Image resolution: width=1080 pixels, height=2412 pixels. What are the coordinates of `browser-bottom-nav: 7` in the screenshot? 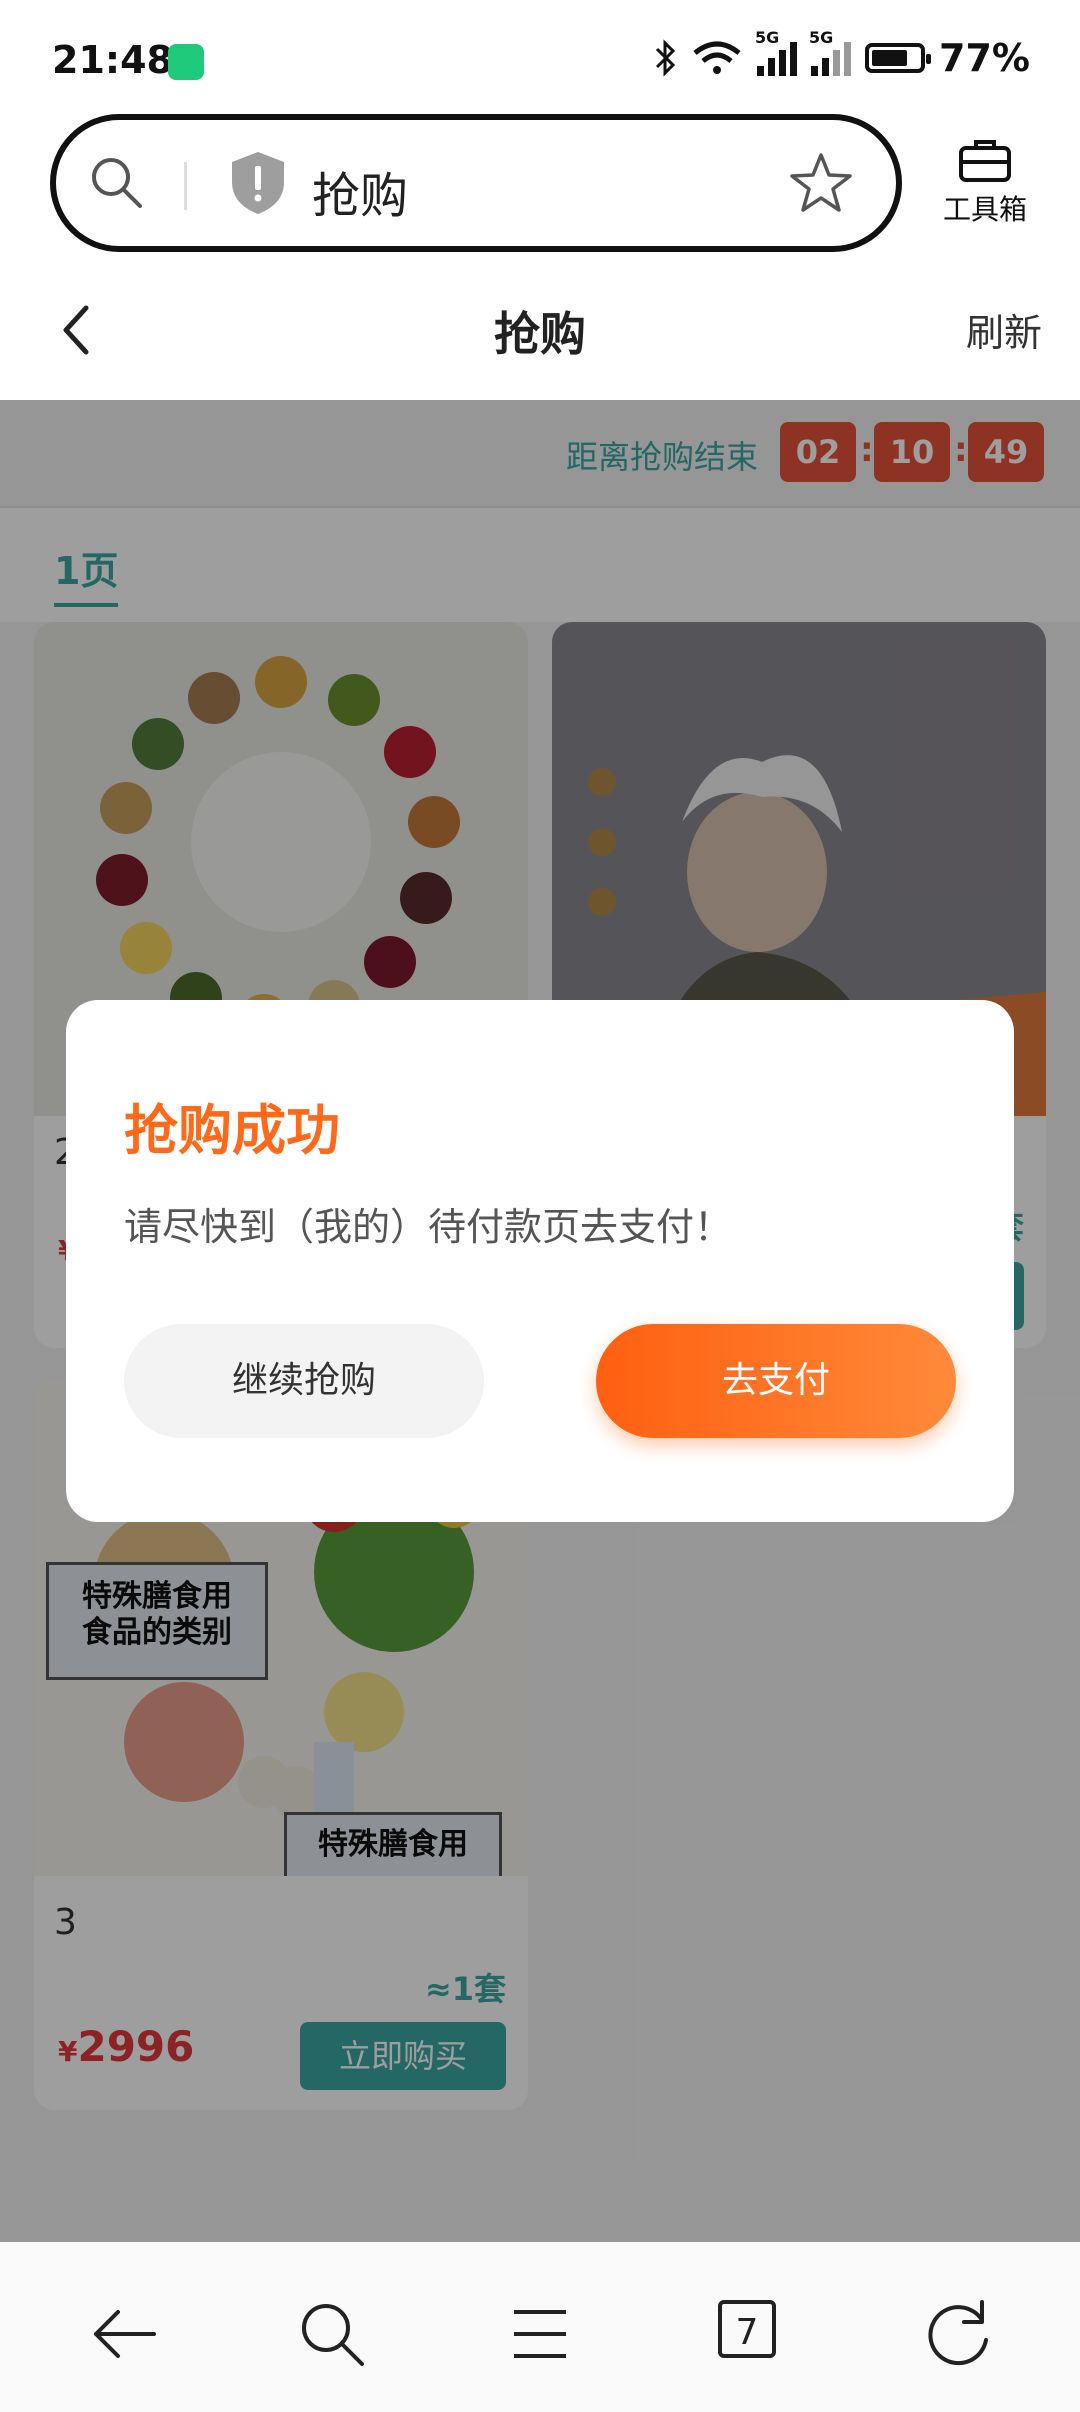 It's located at (540, 2327).